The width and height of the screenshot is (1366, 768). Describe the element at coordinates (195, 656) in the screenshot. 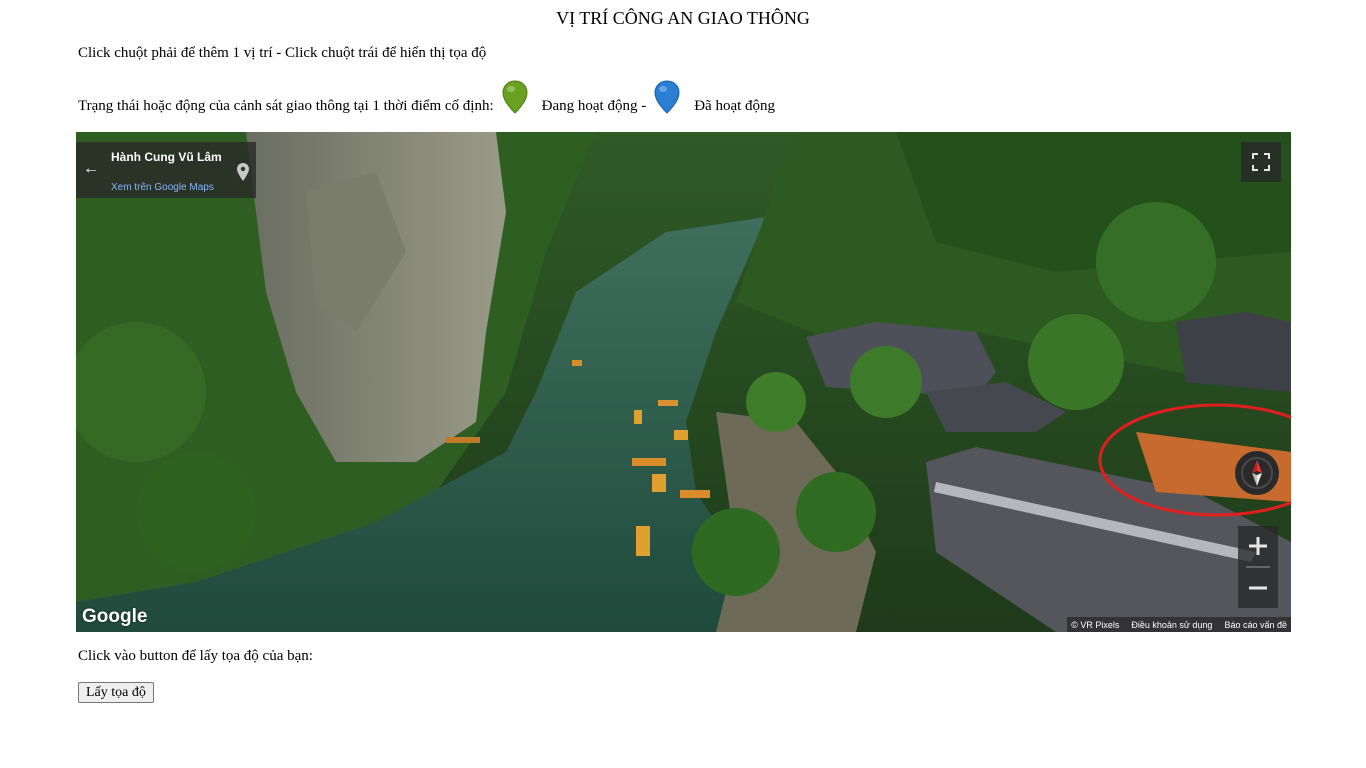

I see `get-coords-label: Click vào button để lấy tọa độ của bạn:` at that location.